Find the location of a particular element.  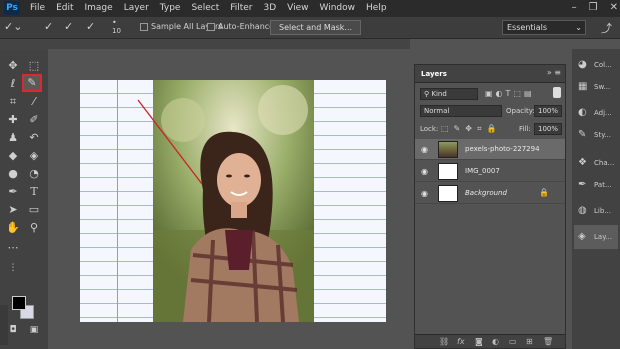

adjustment-layer-icon: ◐ is located at coordinates (495, 341).